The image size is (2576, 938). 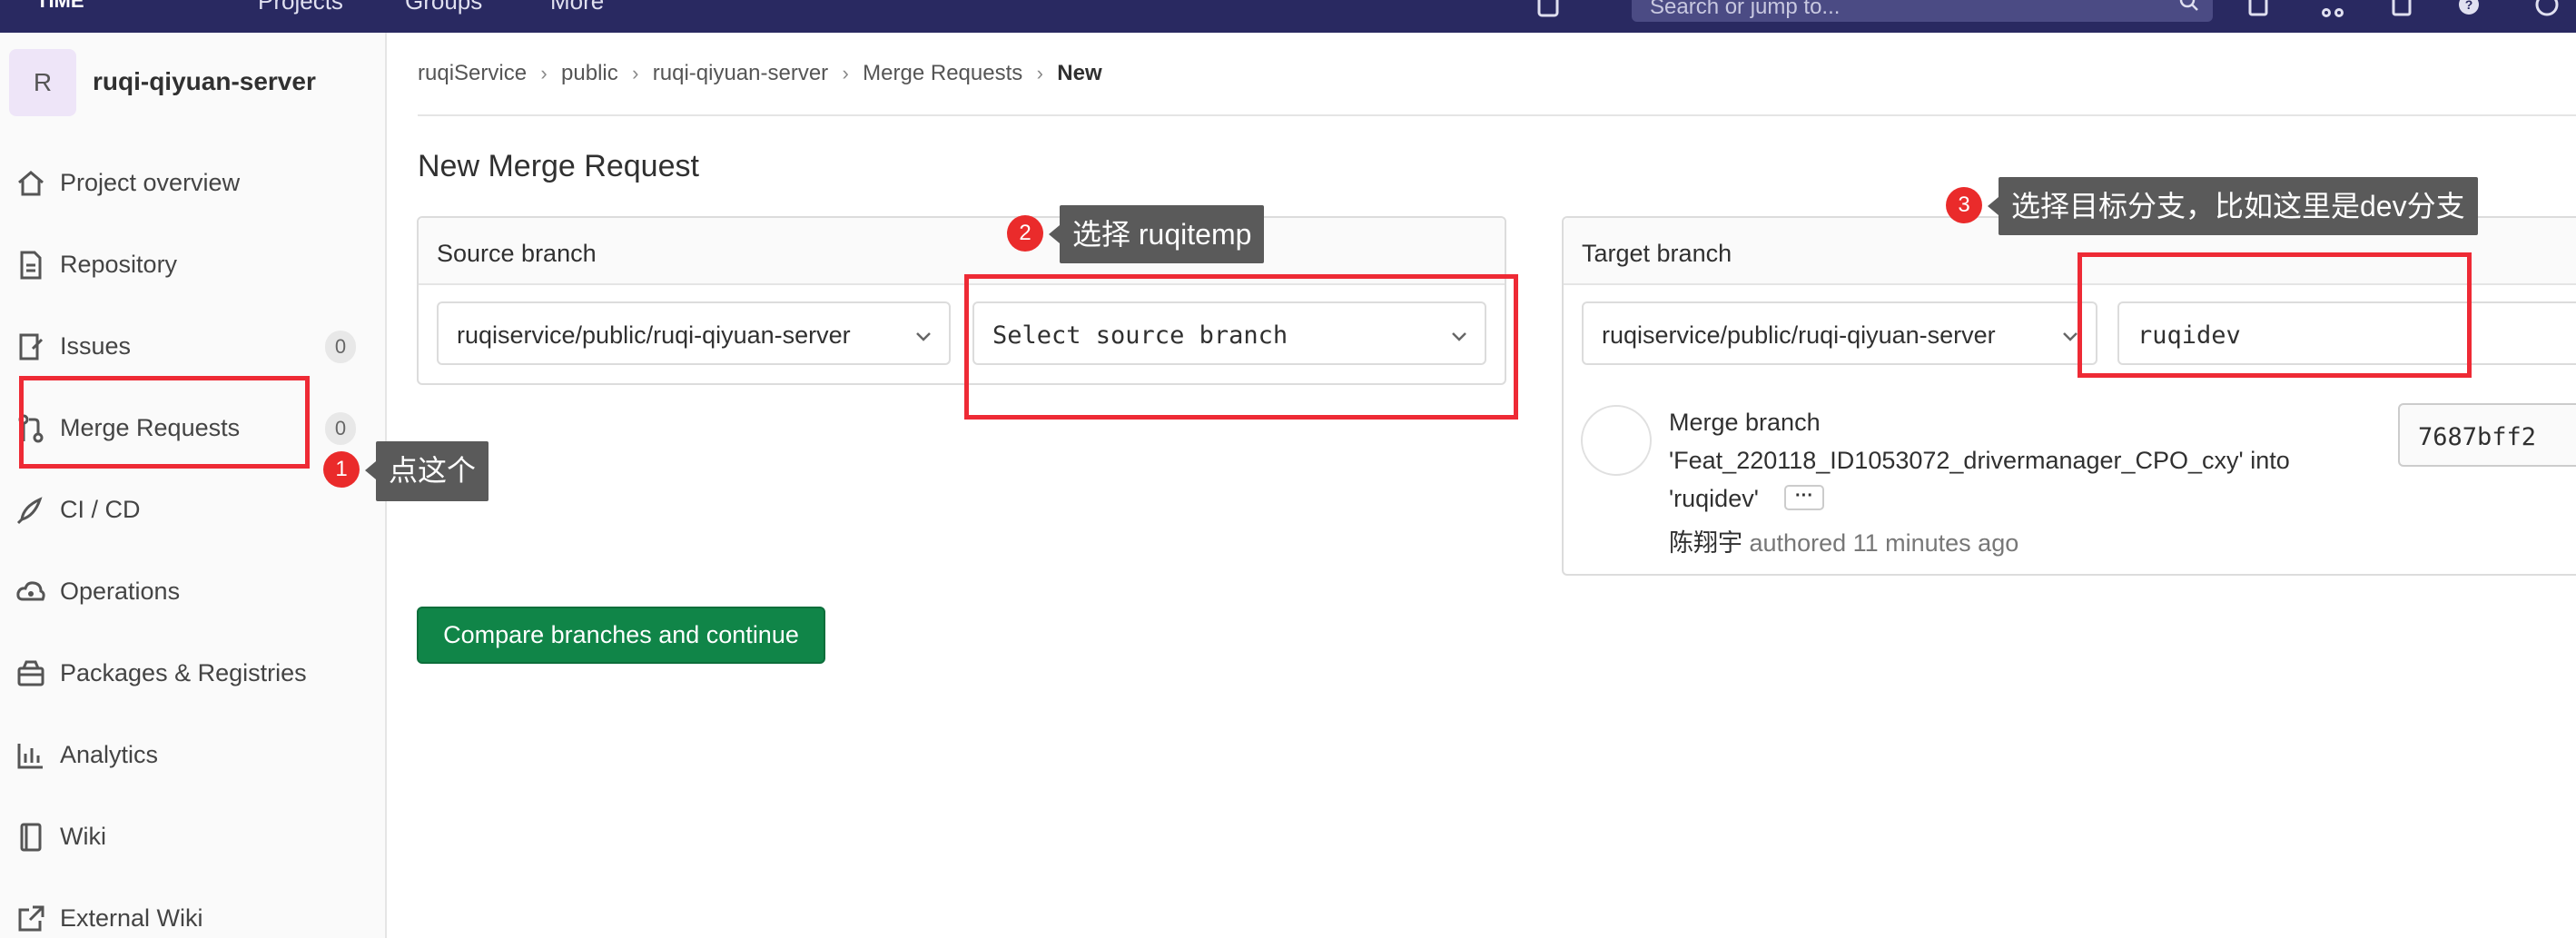 I want to click on chart-icon, so click(x=30, y=757).